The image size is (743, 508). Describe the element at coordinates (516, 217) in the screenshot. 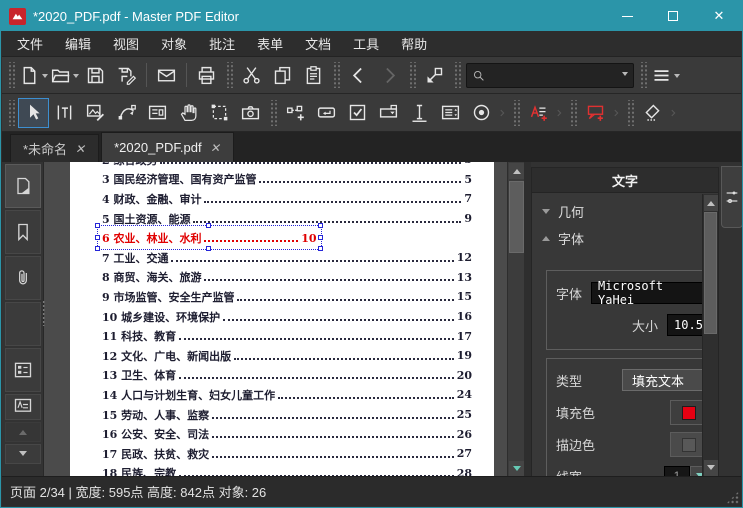

I see `scrollbar-thumb` at that location.